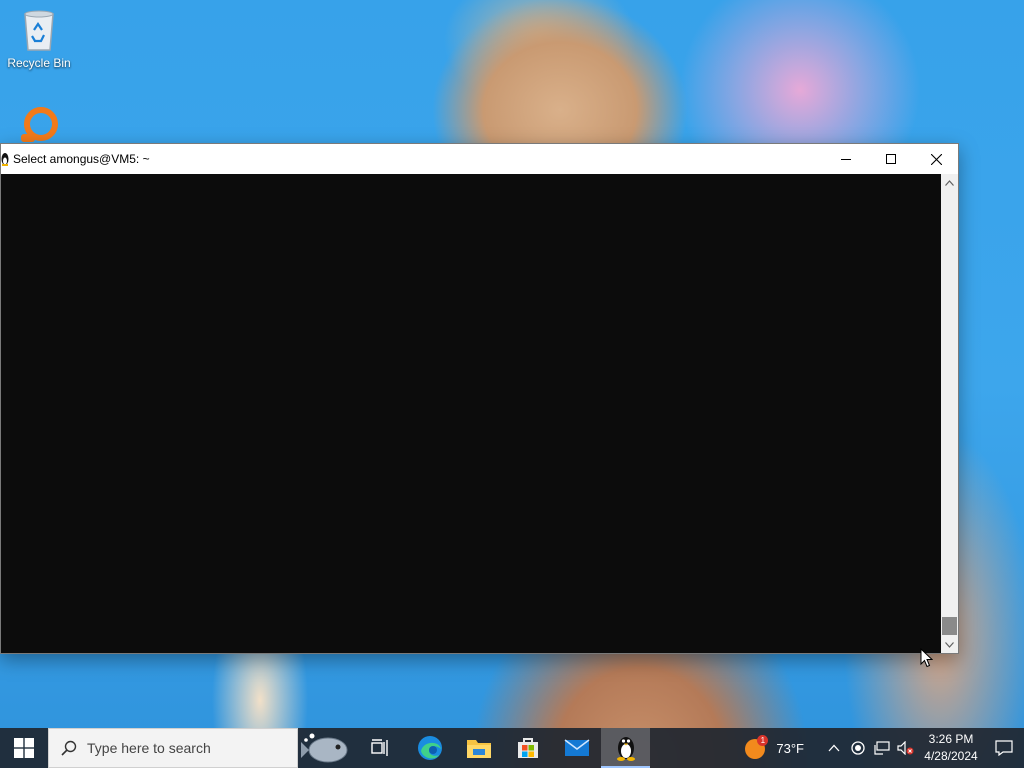 The width and height of the screenshot is (1024, 768). Describe the element at coordinates (479, 159) in the screenshot. I see `window-titlebar: Select amongus@VM5: ~` at that location.